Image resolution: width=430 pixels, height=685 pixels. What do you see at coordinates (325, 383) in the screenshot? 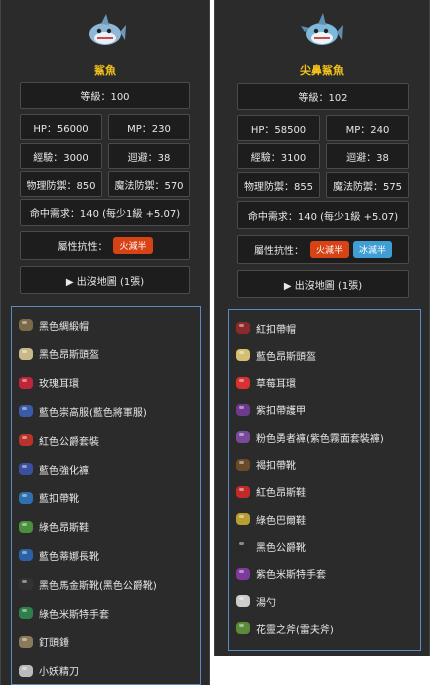
I see `drop-item: 草莓耳環` at bounding box center [325, 383].